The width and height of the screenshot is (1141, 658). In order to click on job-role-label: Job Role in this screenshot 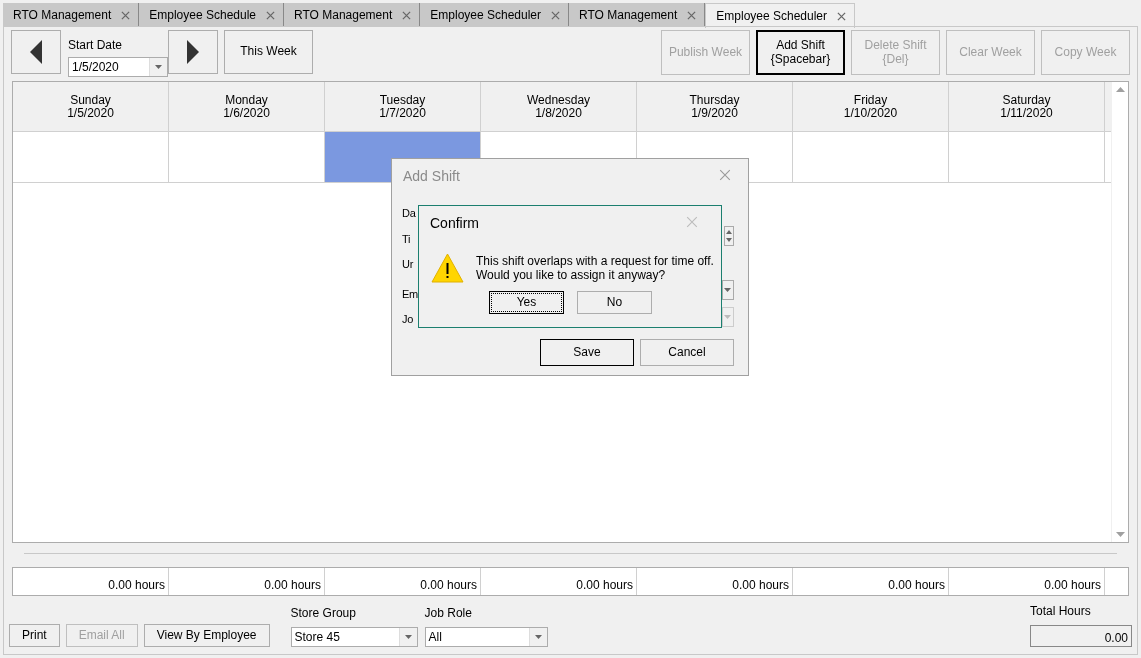, I will do `click(448, 613)`.